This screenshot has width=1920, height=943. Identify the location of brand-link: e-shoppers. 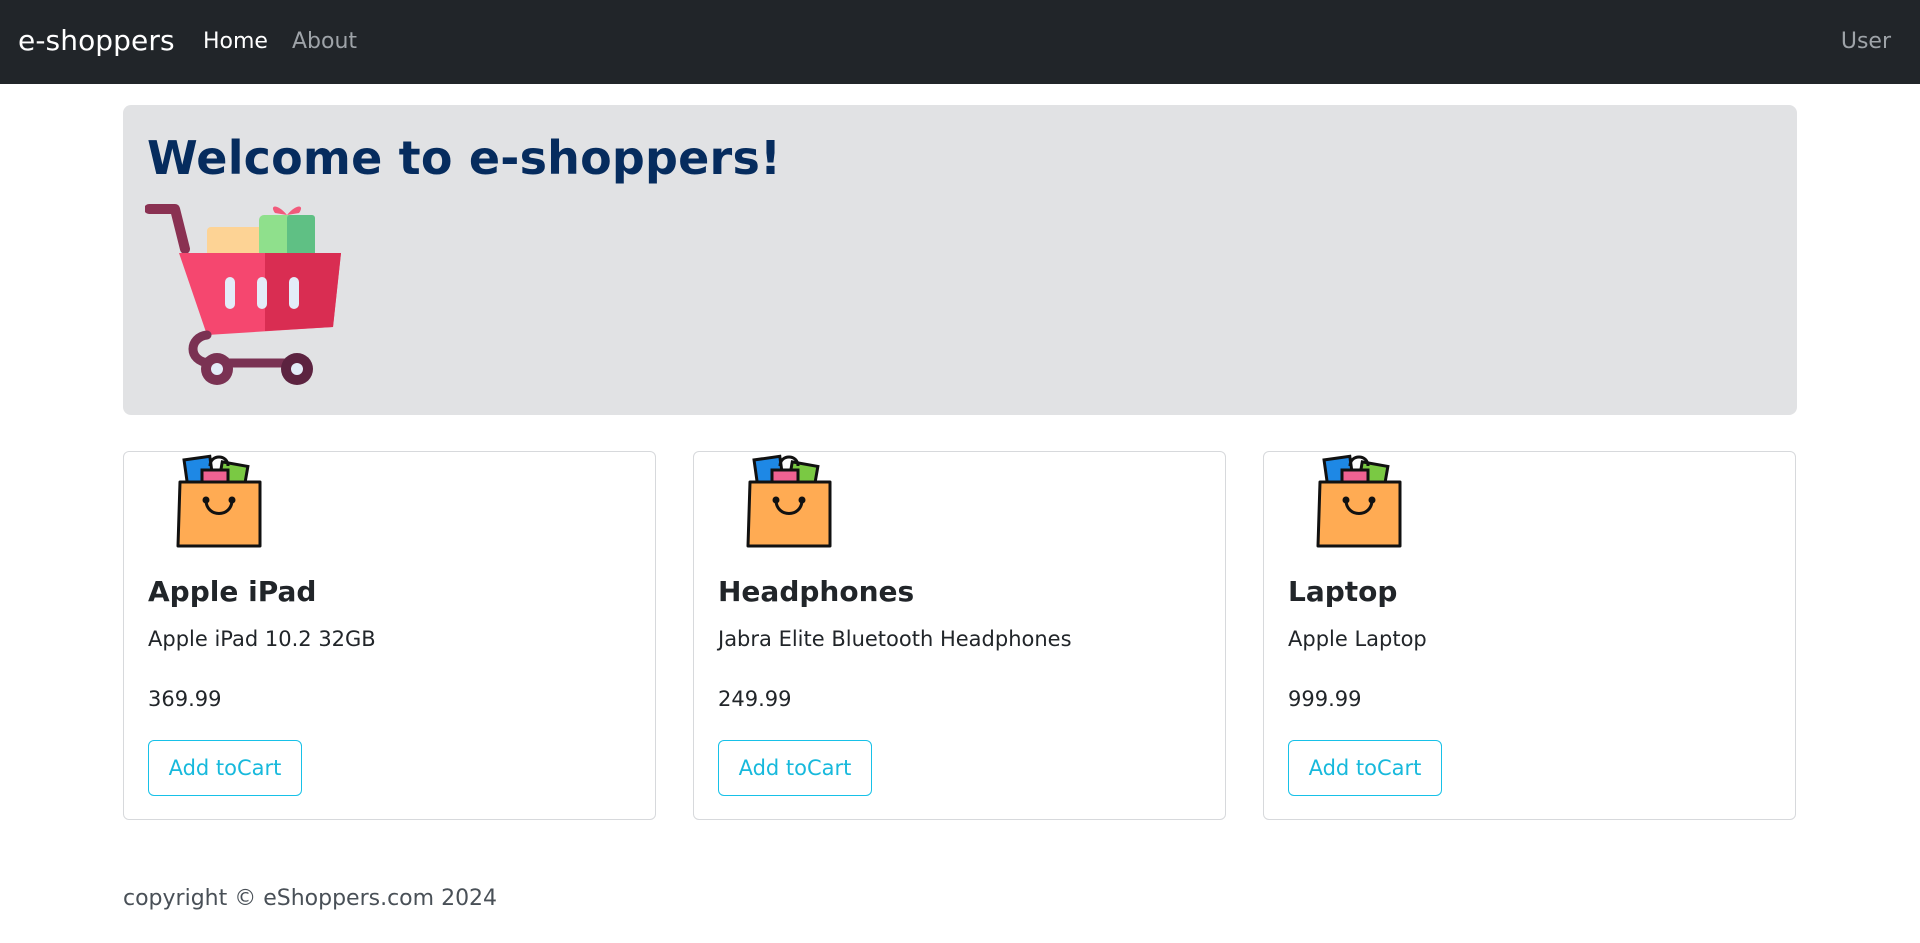
(96, 40).